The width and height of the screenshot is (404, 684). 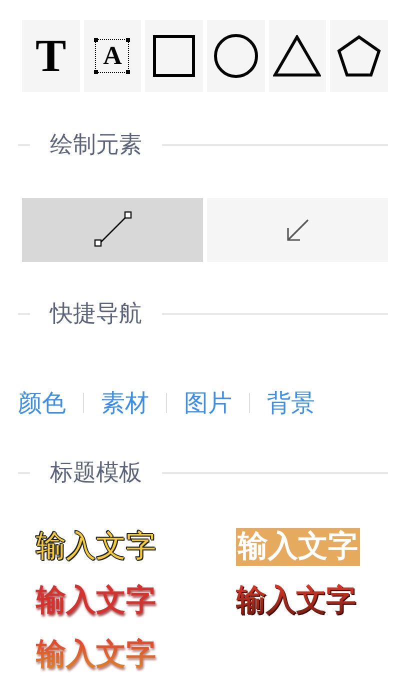 I want to click on shape-tool-button: A, so click(x=113, y=56).